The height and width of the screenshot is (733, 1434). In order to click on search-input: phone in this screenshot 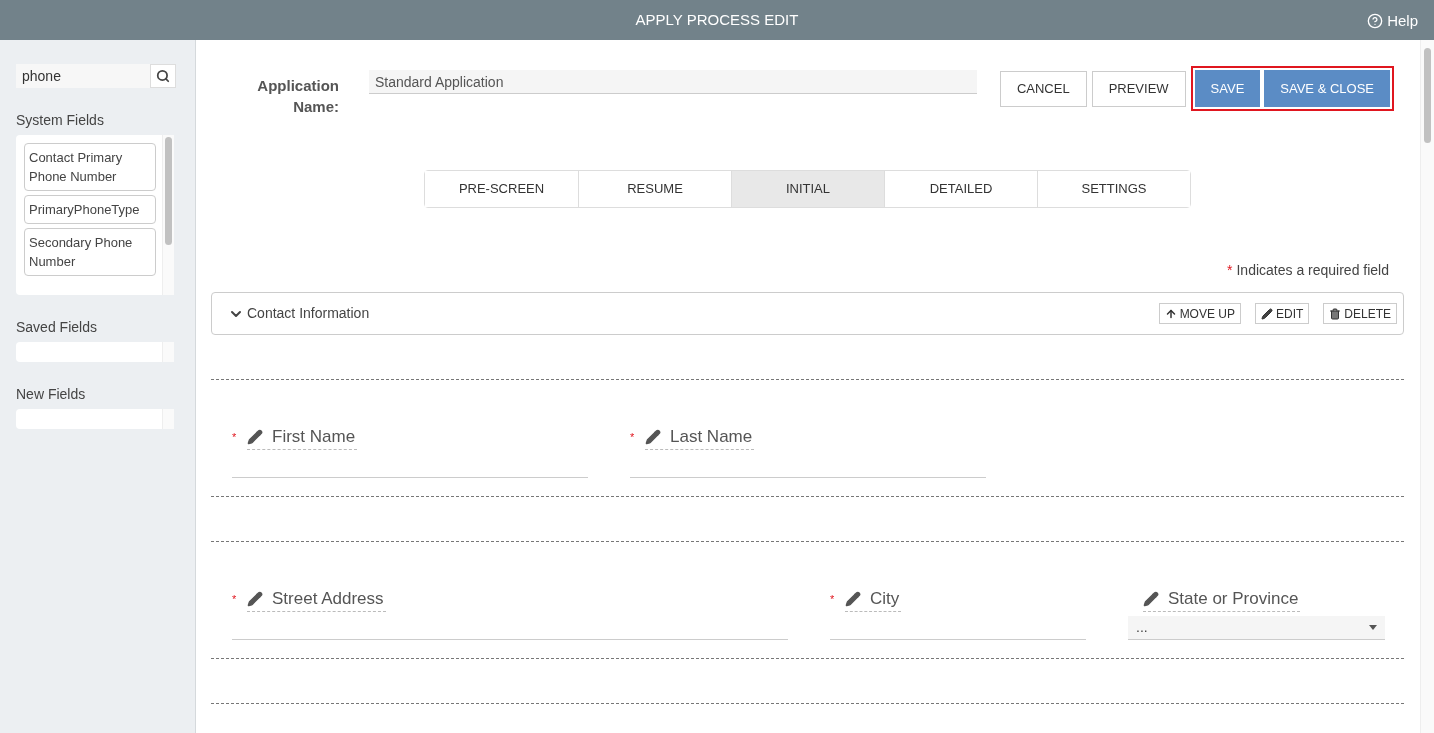, I will do `click(83, 76)`.